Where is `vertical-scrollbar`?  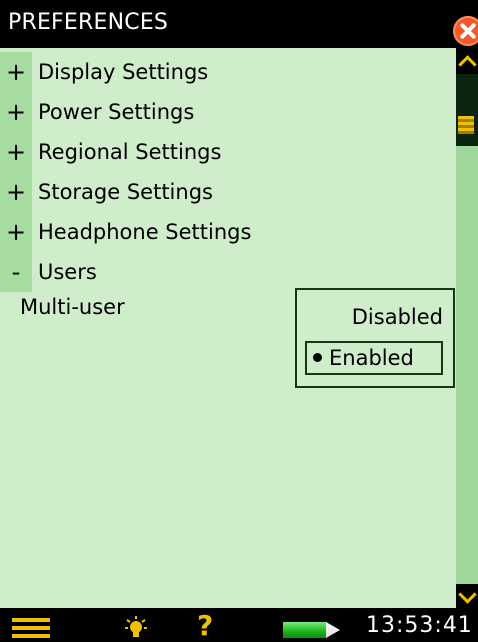 vertical-scrollbar is located at coordinates (467, 328).